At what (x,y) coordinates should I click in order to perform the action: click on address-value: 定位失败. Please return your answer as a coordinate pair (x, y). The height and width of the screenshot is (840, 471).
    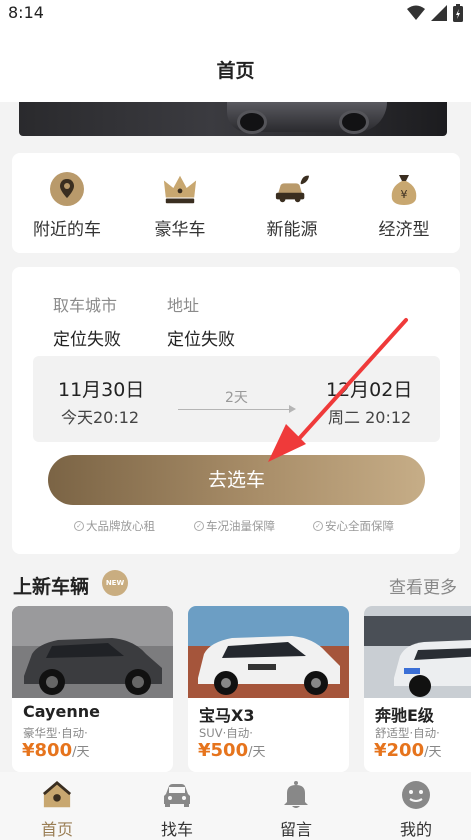
    Looking at the image, I should click on (201, 337).